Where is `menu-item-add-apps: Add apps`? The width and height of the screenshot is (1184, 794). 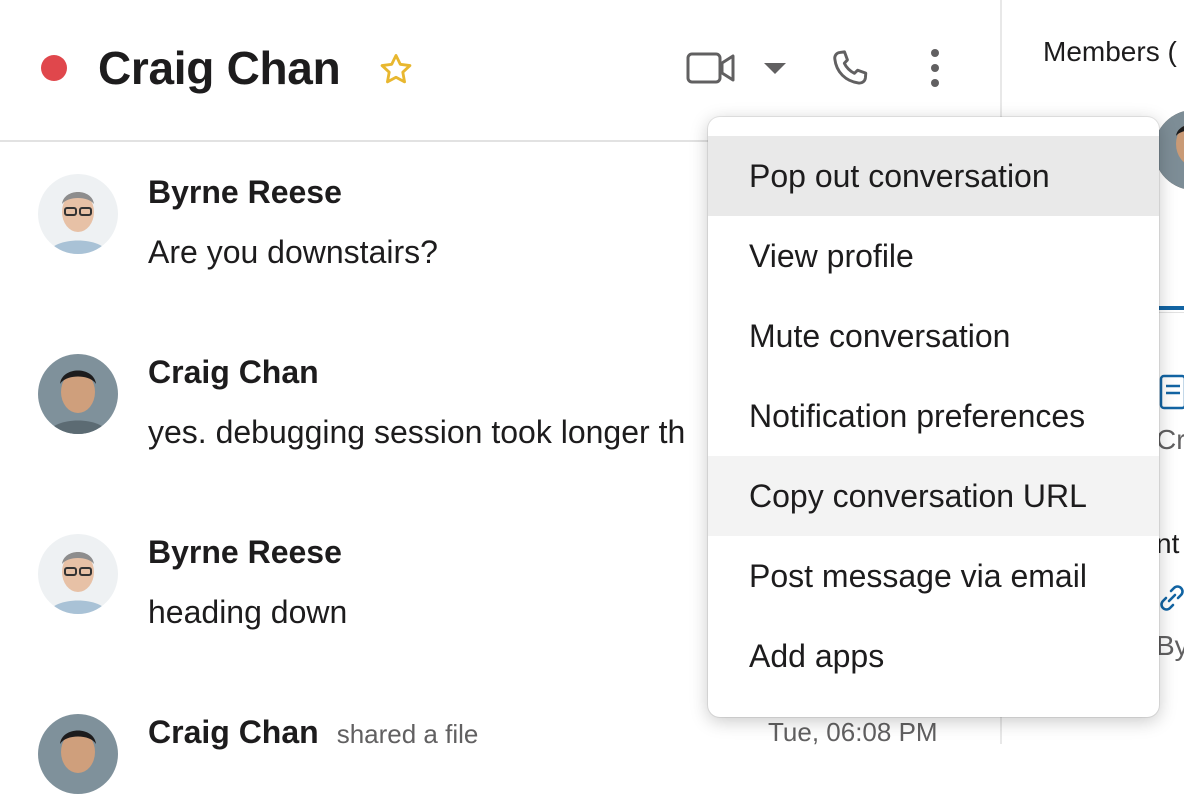 menu-item-add-apps: Add apps is located at coordinates (933, 656).